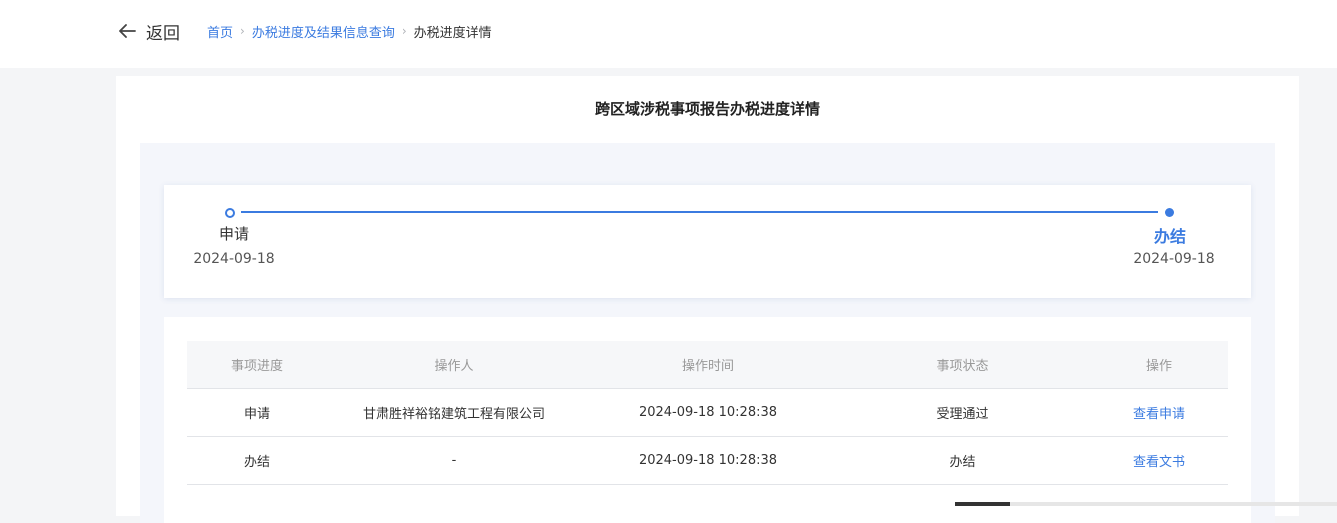 Image resolution: width=1337 pixels, height=523 pixels. I want to click on page-title: 跨区域涉税事项报告办税进度详情, so click(707, 109).